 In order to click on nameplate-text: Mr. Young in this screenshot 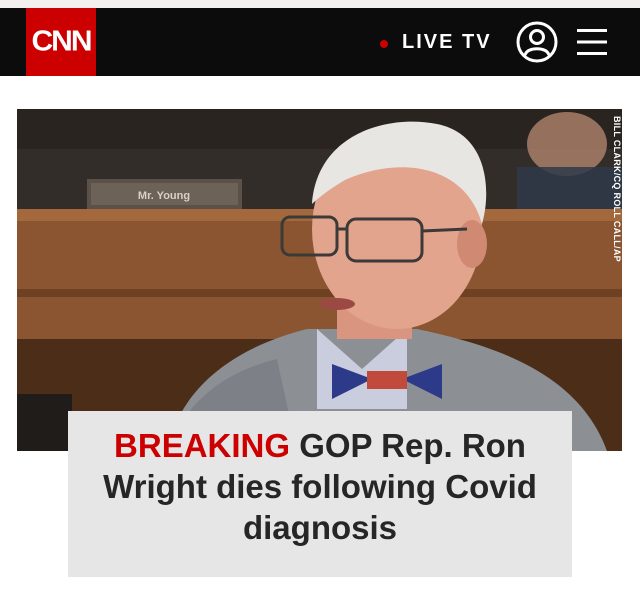, I will do `click(164, 196)`.